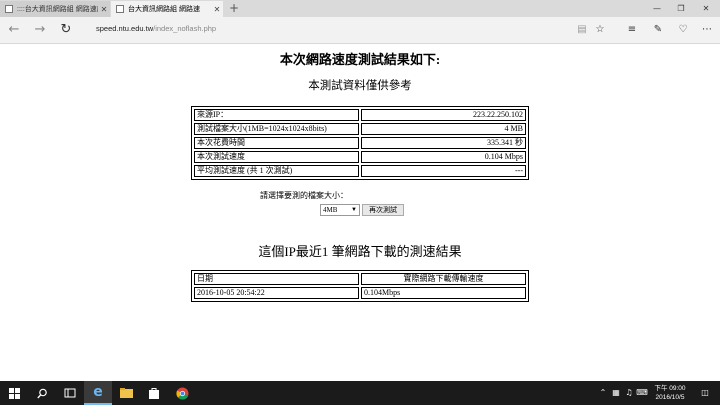 Image resolution: width=720 pixels, height=405 pixels. I want to click on start-icon, so click(14, 393).